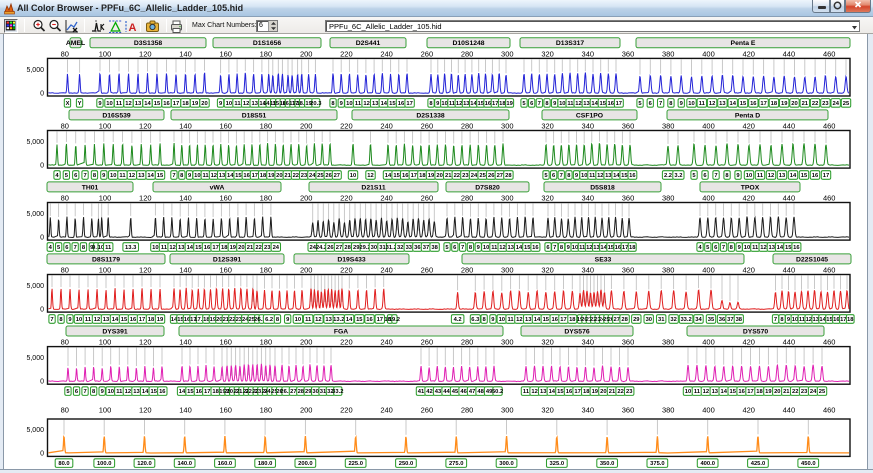 The height and width of the screenshot is (473, 873). I want to click on svg-text: 280, so click(467, 342).